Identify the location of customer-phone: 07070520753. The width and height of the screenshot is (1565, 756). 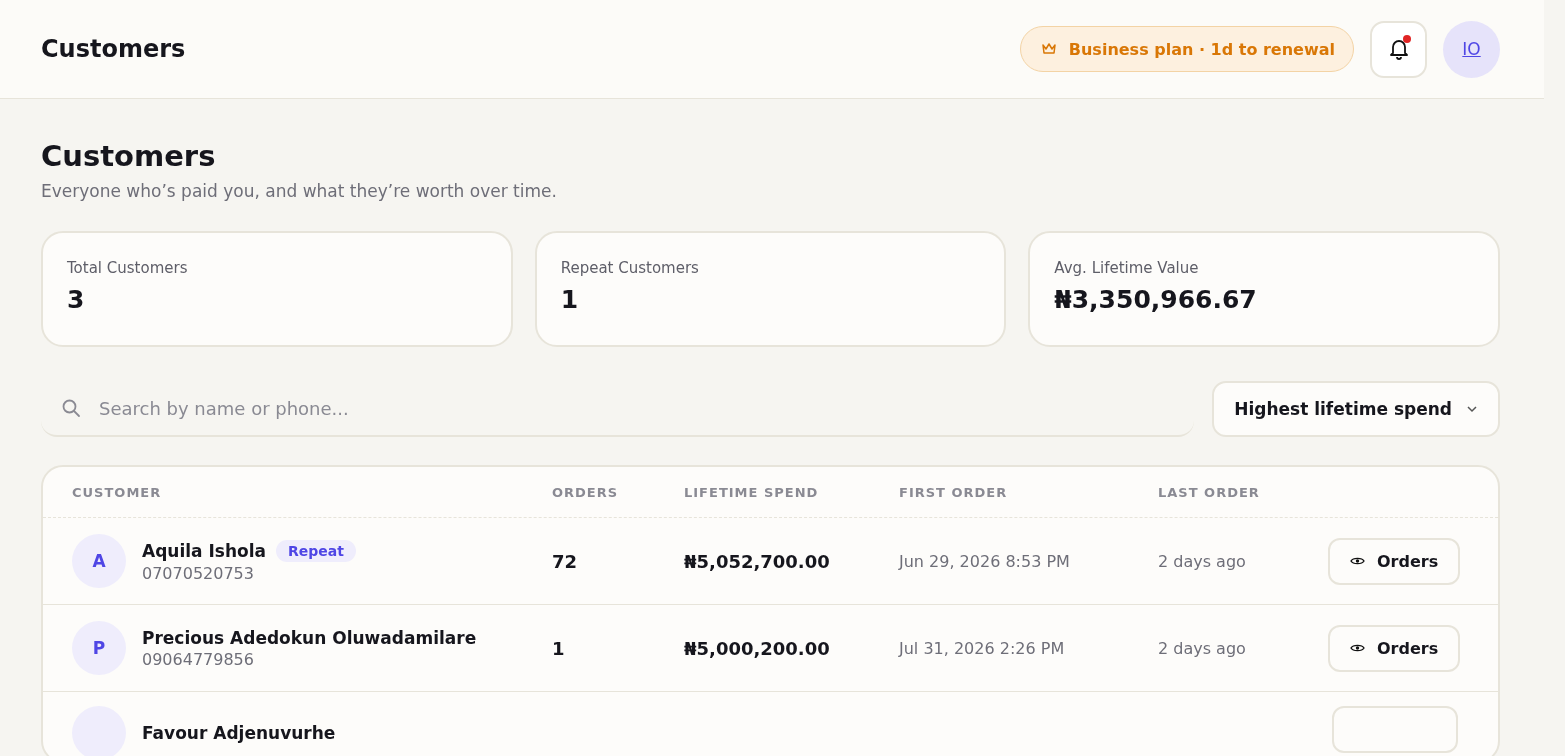
(198, 573).